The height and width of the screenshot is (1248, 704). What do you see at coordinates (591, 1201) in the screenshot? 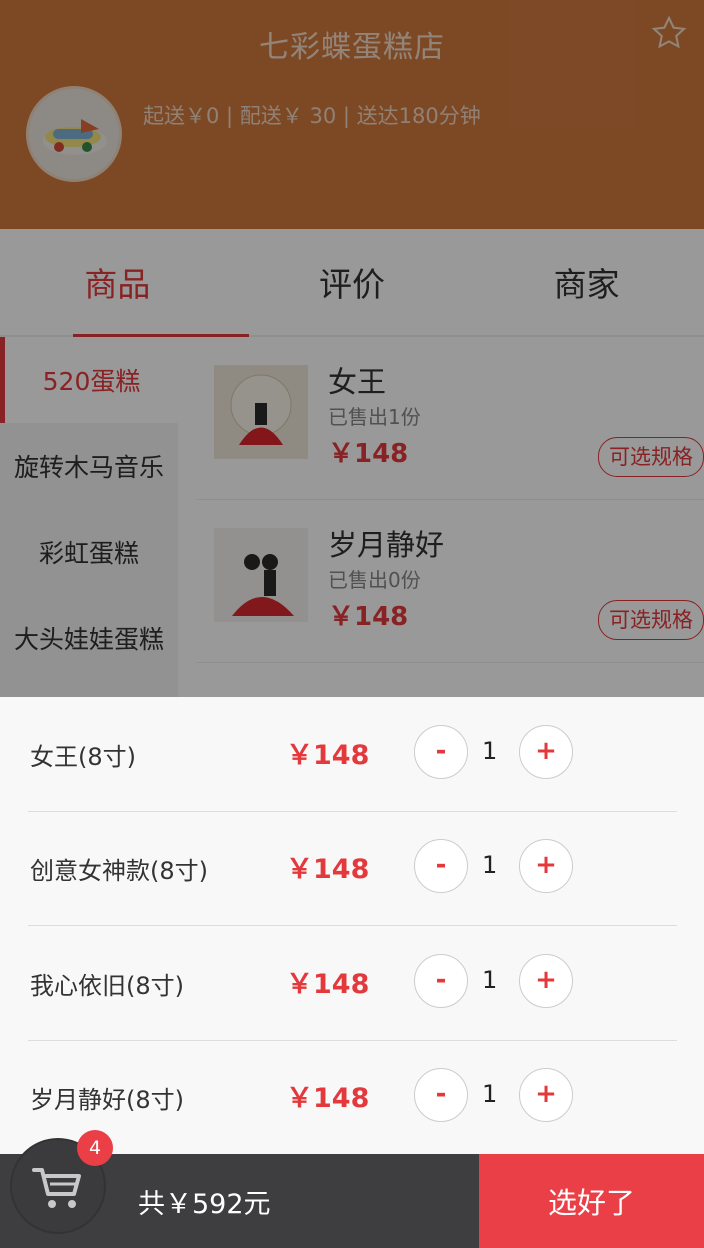
I see `confirm-button: 选好了` at bounding box center [591, 1201].